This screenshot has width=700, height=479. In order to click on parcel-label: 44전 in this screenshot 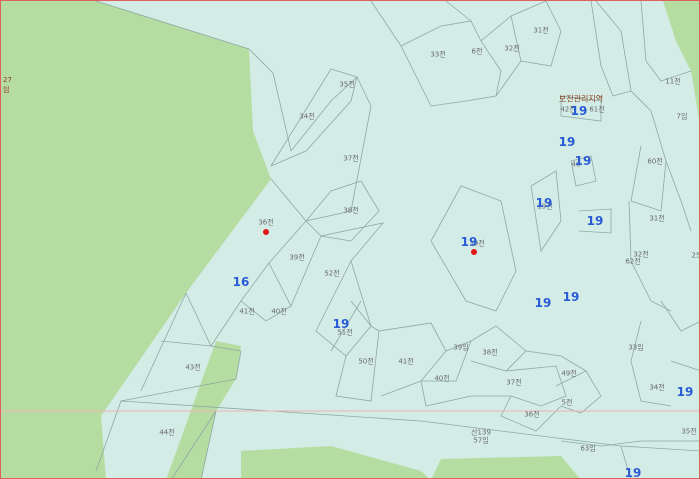, I will do `click(167, 432)`.